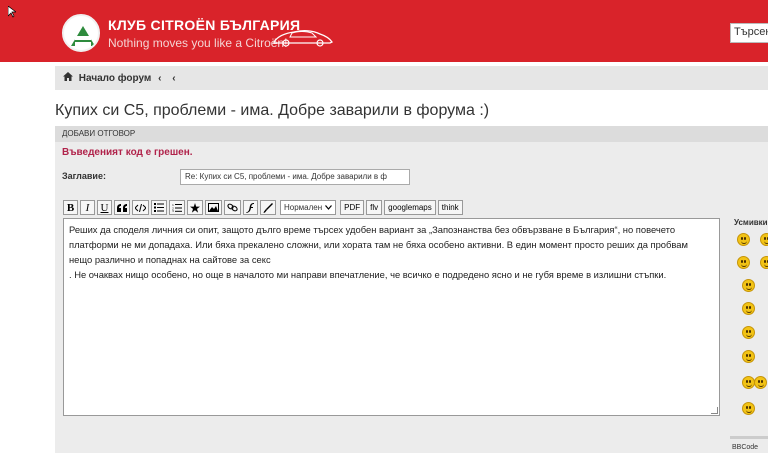 The height and width of the screenshot is (453, 768). I want to click on chevron-down-icon, so click(329, 207).